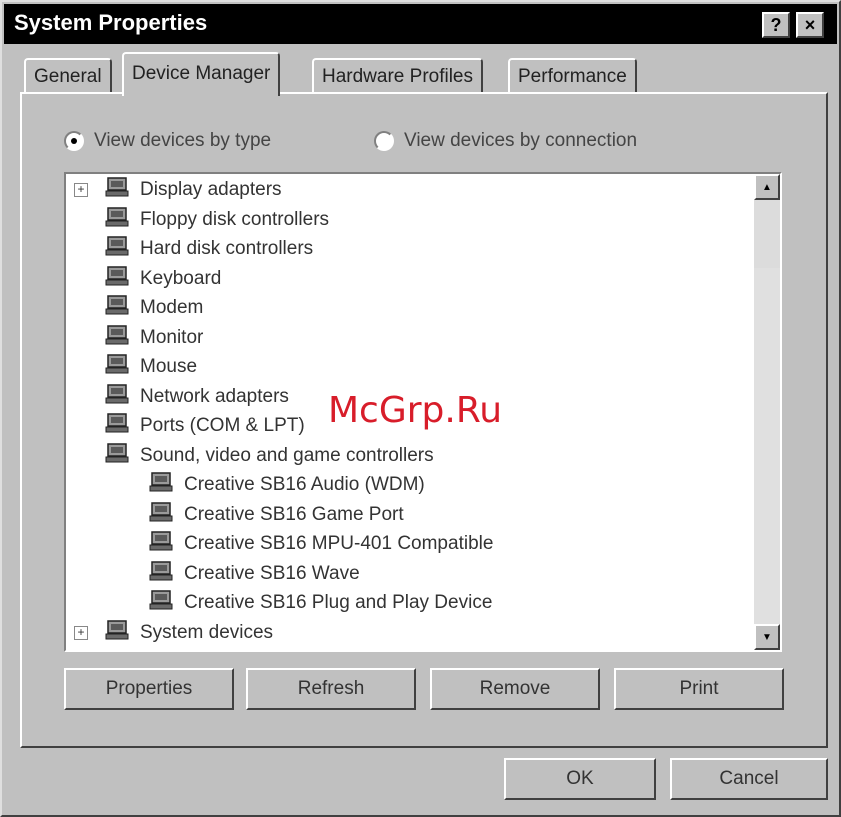 The image size is (841, 817). I want to click on tree-item-label: Hard disk controllers, so click(227, 248).